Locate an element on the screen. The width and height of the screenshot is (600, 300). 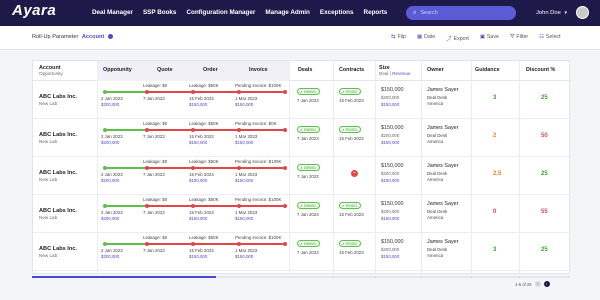
select-button: ☷ Select is located at coordinates (549, 38).